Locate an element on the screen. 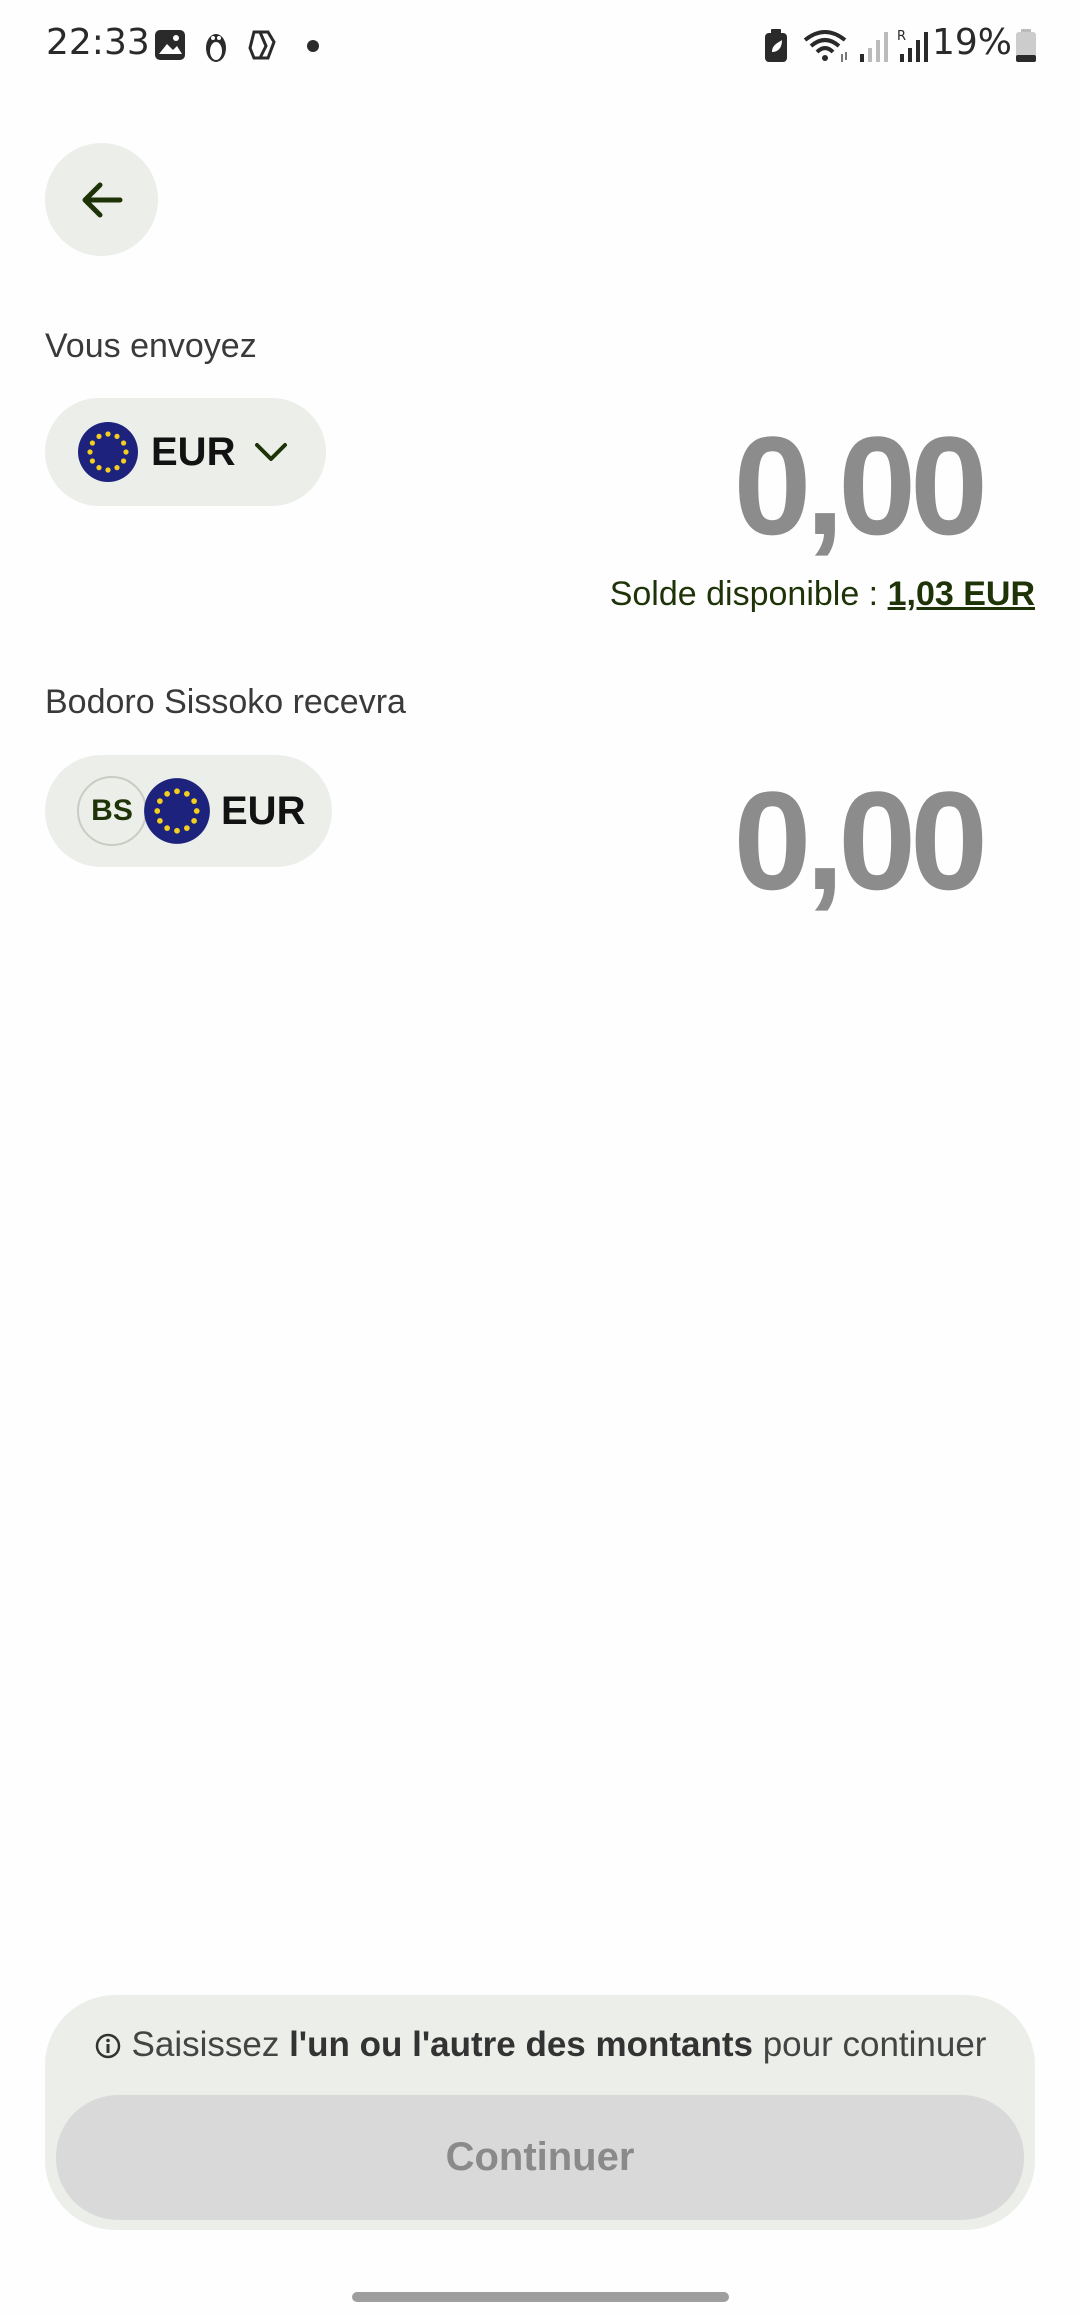 This screenshot has height=2316, width=1080. continue-button: Continuer is located at coordinates (540, 2157).